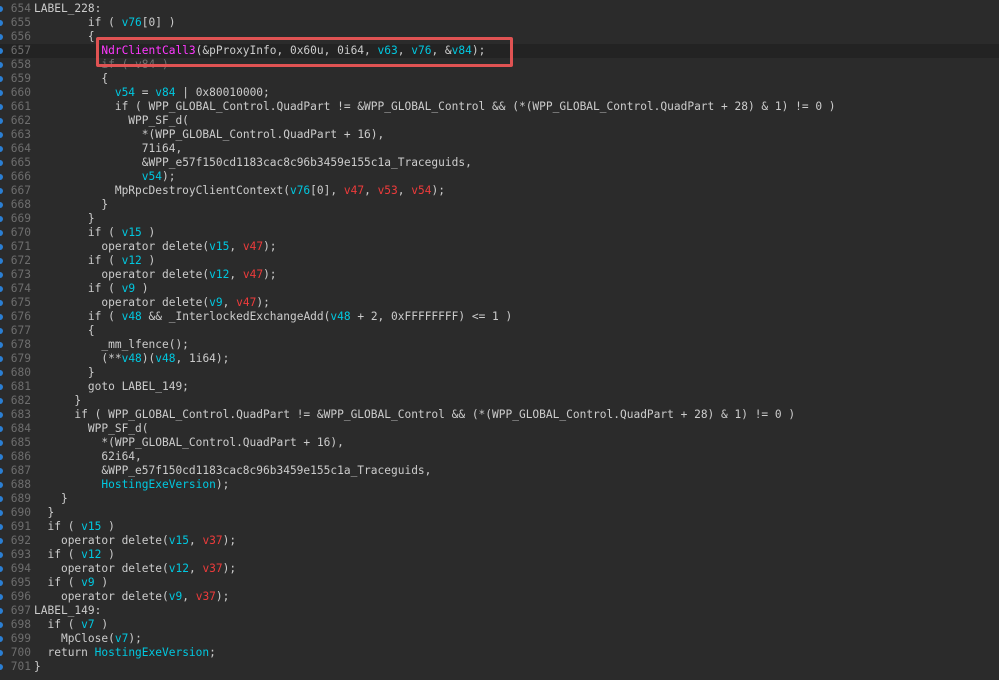 This screenshot has height=680, width=999. Describe the element at coordinates (499, 261) in the screenshot. I see `code-line: 672 if ( v12 )` at that location.